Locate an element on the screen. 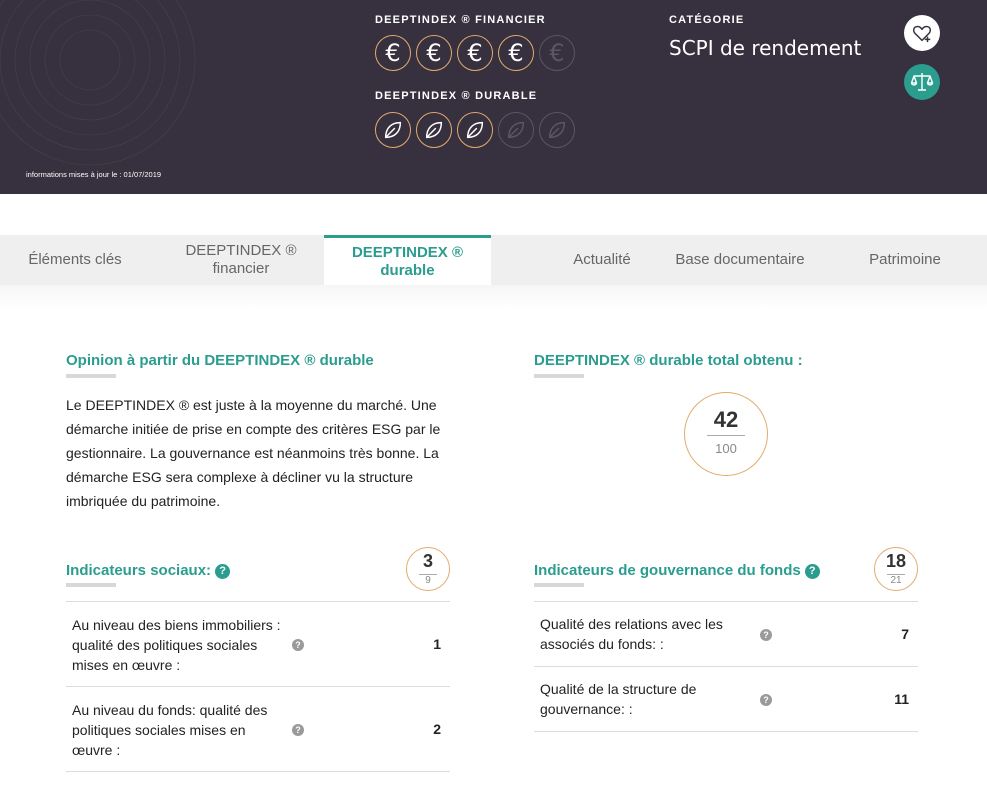  durable-label: DEEPTINDEX ® DURABLE is located at coordinates (456, 96).